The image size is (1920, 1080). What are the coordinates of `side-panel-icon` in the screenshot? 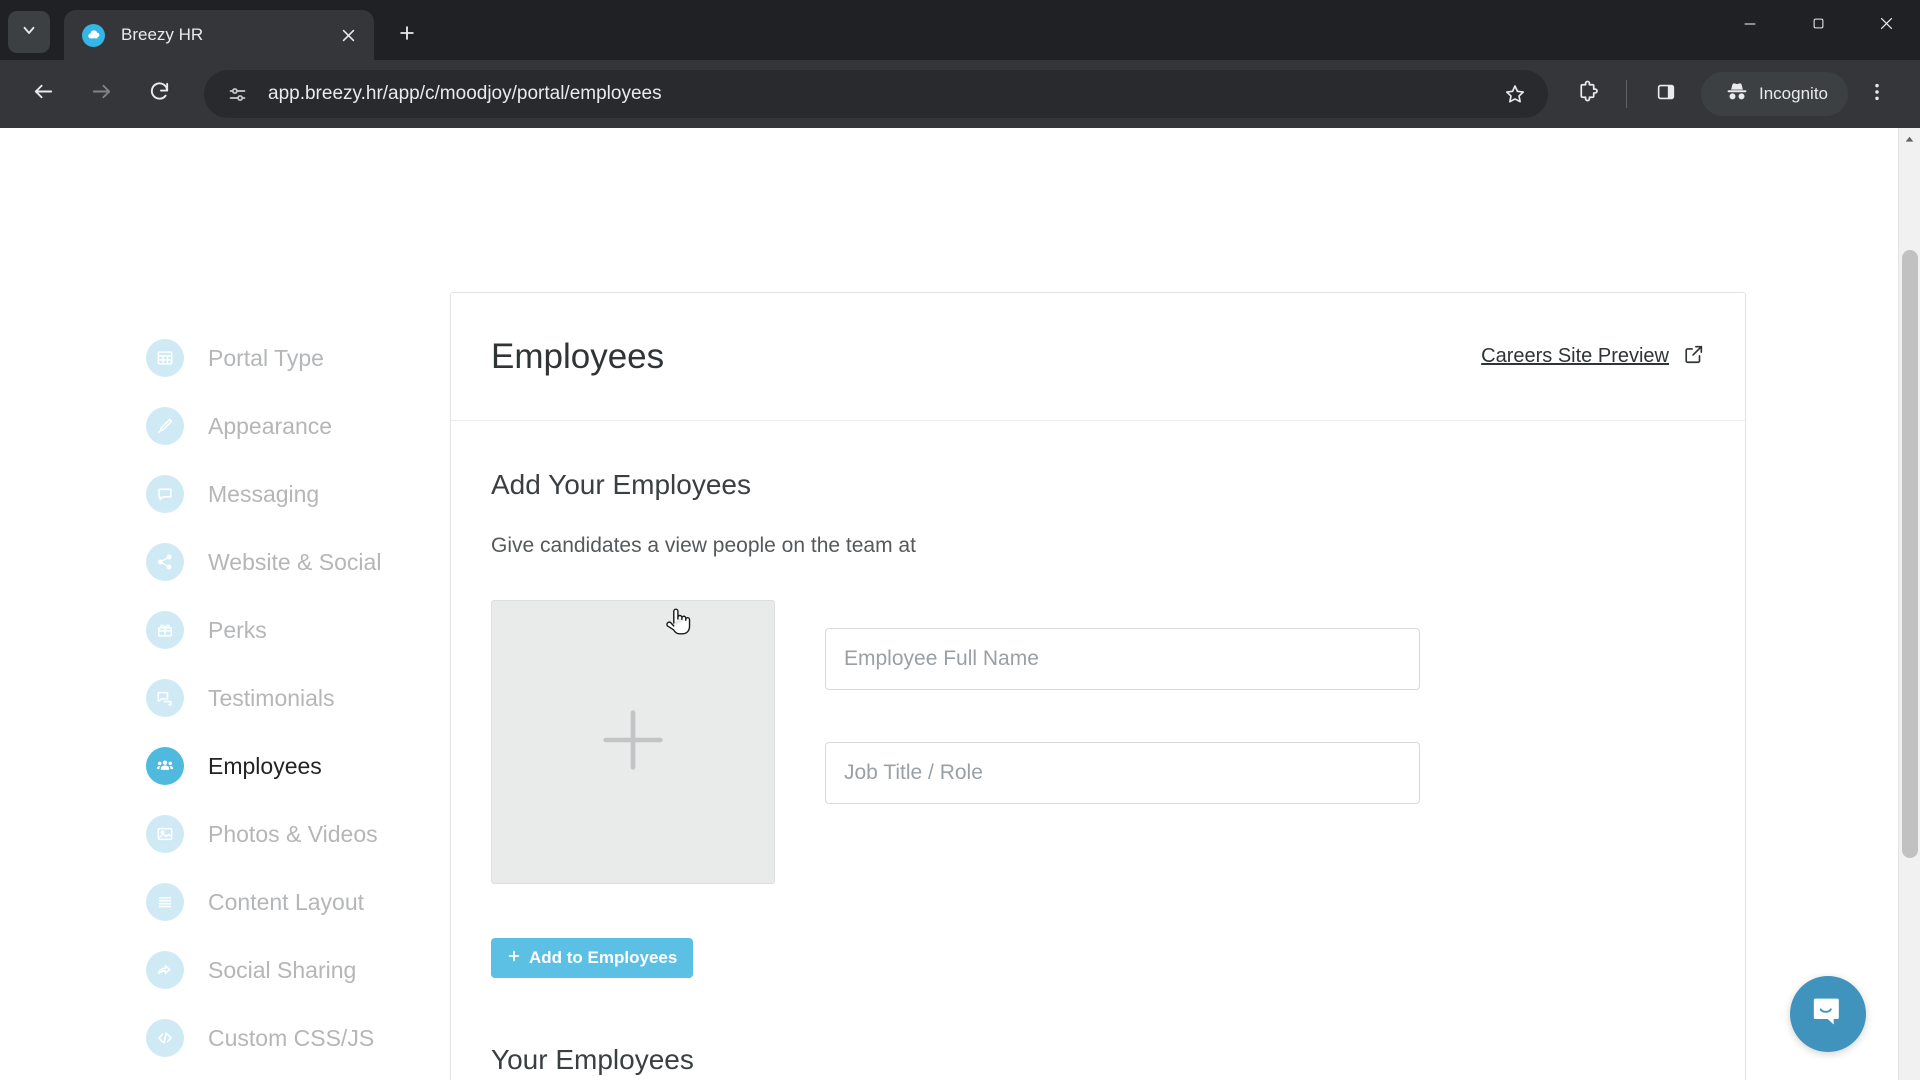 It's located at (1666, 94).